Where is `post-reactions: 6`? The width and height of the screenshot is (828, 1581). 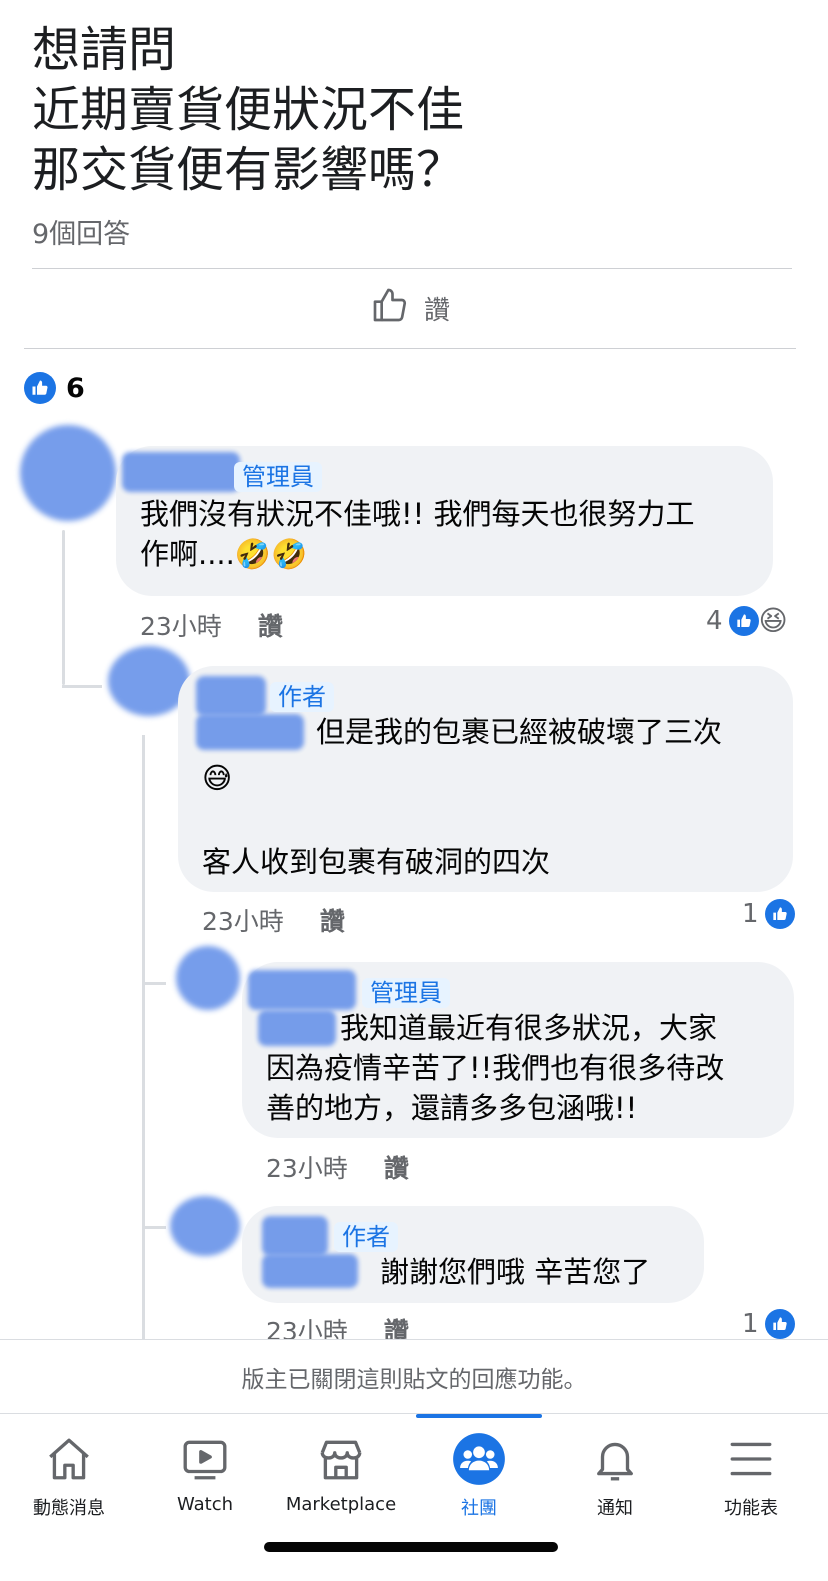 post-reactions: 6 is located at coordinates (54, 388).